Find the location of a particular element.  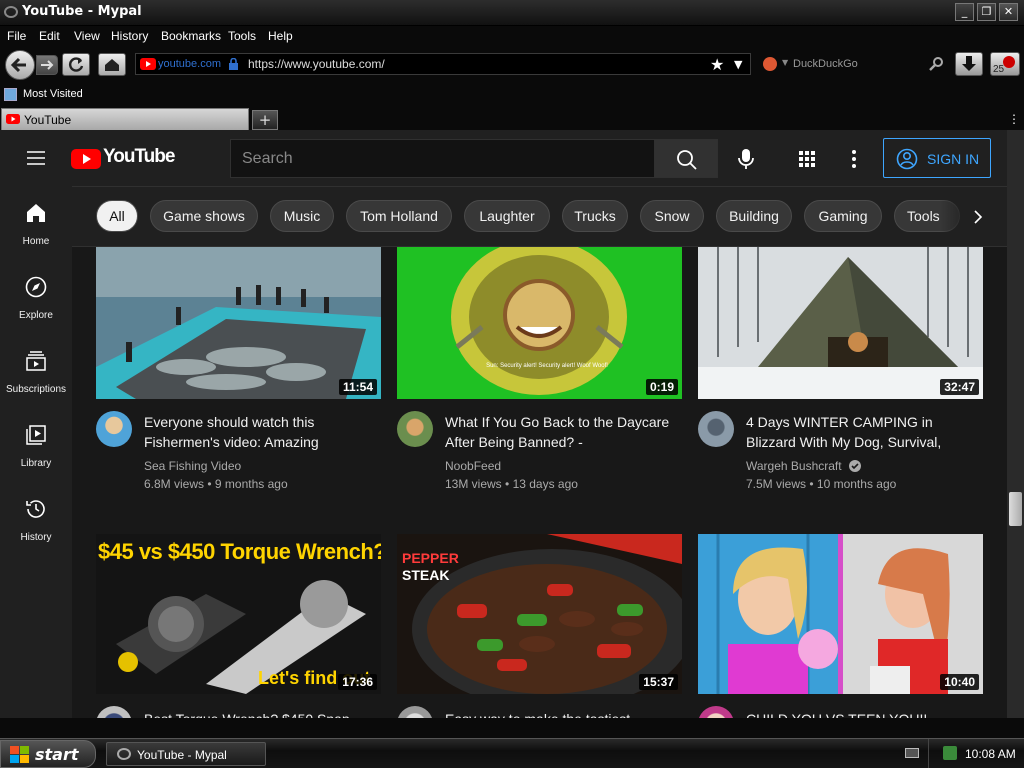

search-button is located at coordinates (686, 158).